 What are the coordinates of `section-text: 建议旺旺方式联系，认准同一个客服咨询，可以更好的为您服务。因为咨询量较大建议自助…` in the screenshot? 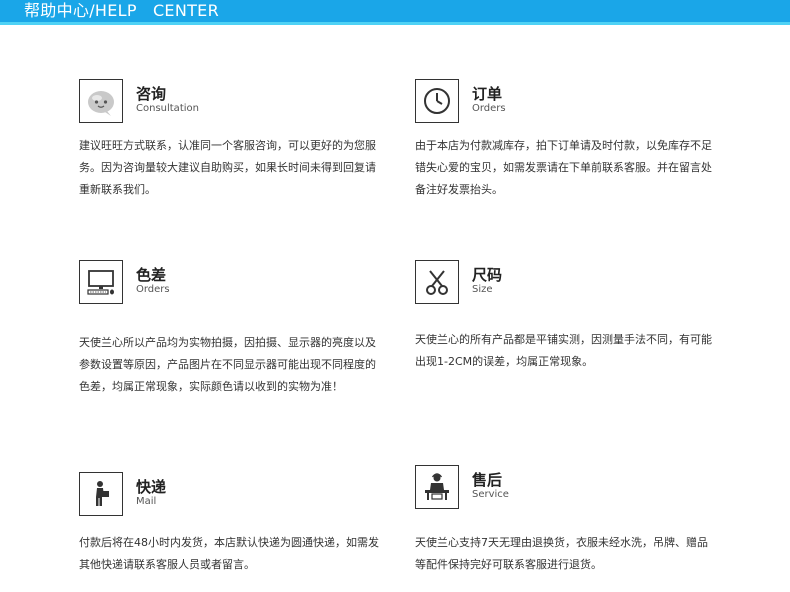 It's located at (227, 167).